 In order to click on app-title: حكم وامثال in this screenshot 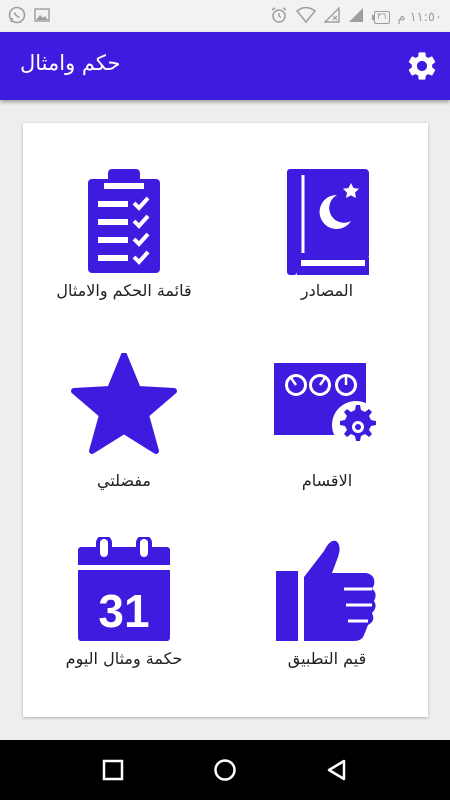, I will do `click(70, 63)`.